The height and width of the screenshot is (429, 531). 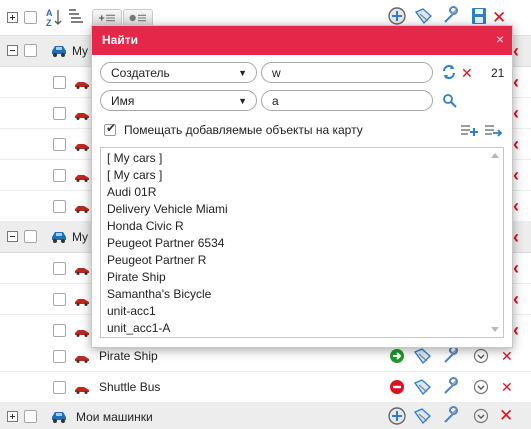 What do you see at coordinates (12, 17) in the screenshot?
I see `expand-all-icon` at bounding box center [12, 17].